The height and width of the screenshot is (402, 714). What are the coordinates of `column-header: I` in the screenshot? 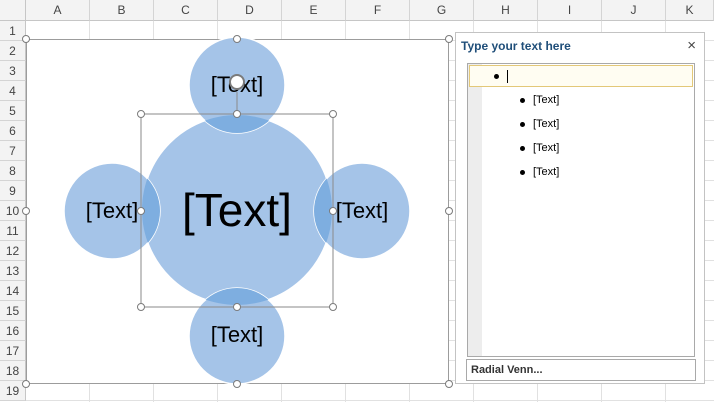 It's located at (570, 10).